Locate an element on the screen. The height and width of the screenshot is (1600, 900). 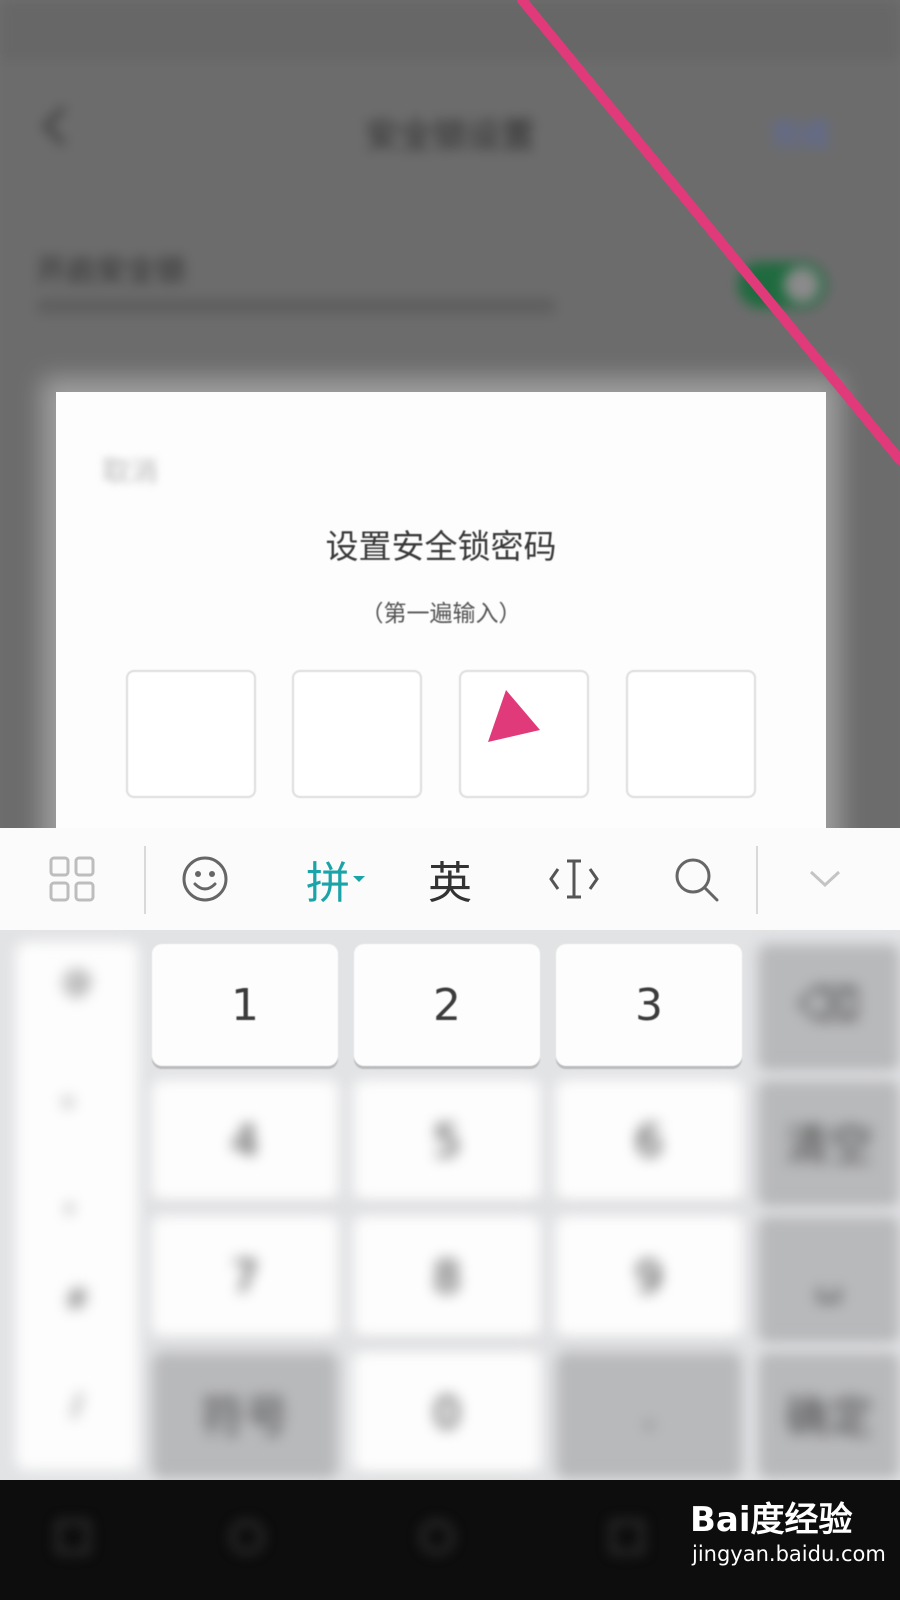
keyboard-toolbar: 拼 英 is located at coordinates (450, 879).